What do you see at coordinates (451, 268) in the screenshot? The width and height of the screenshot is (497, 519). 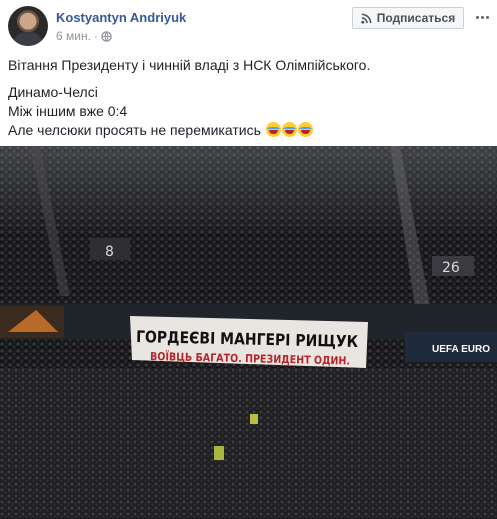 I see `sector-number-right: 26` at bounding box center [451, 268].